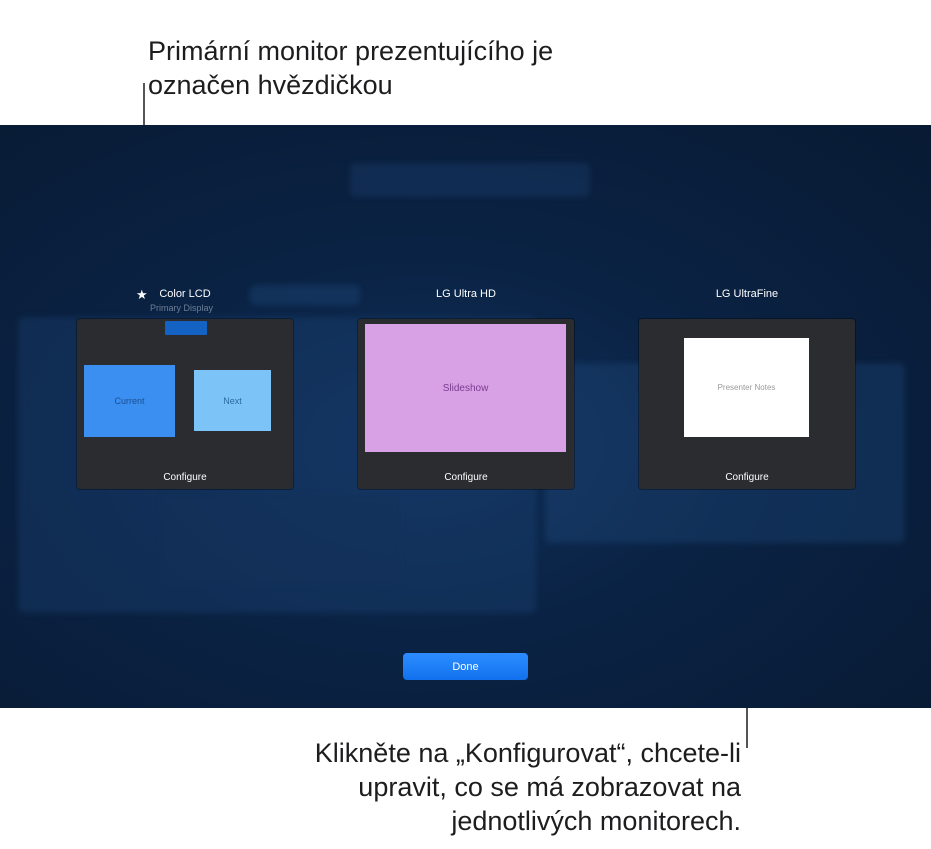 This screenshot has height=849, width=931. Describe the element at coordinates (351, 51) in the screenshot. I see `callout-top-line1: Primární monitor prezentujícího je` at that location.